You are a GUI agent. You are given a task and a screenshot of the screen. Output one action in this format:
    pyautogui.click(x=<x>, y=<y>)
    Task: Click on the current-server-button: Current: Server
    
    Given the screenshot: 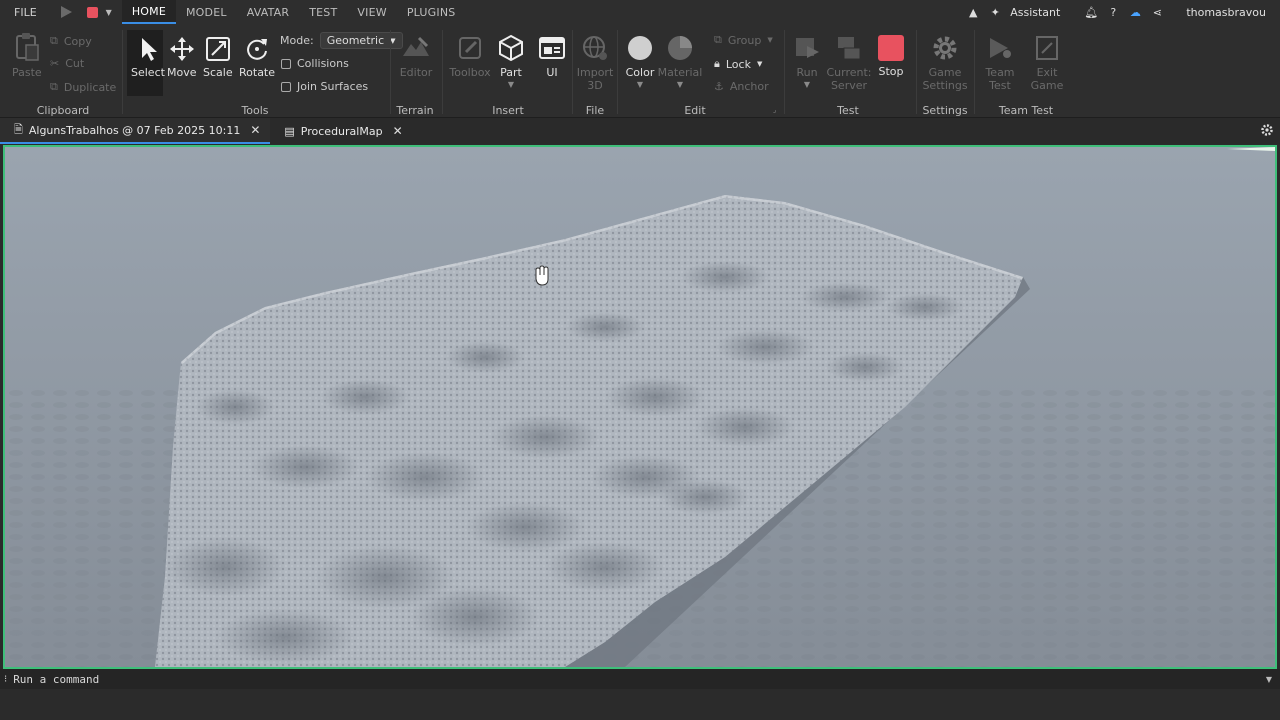 What is the action you would take?
    pyautogui.click(x=849, y=63)
    